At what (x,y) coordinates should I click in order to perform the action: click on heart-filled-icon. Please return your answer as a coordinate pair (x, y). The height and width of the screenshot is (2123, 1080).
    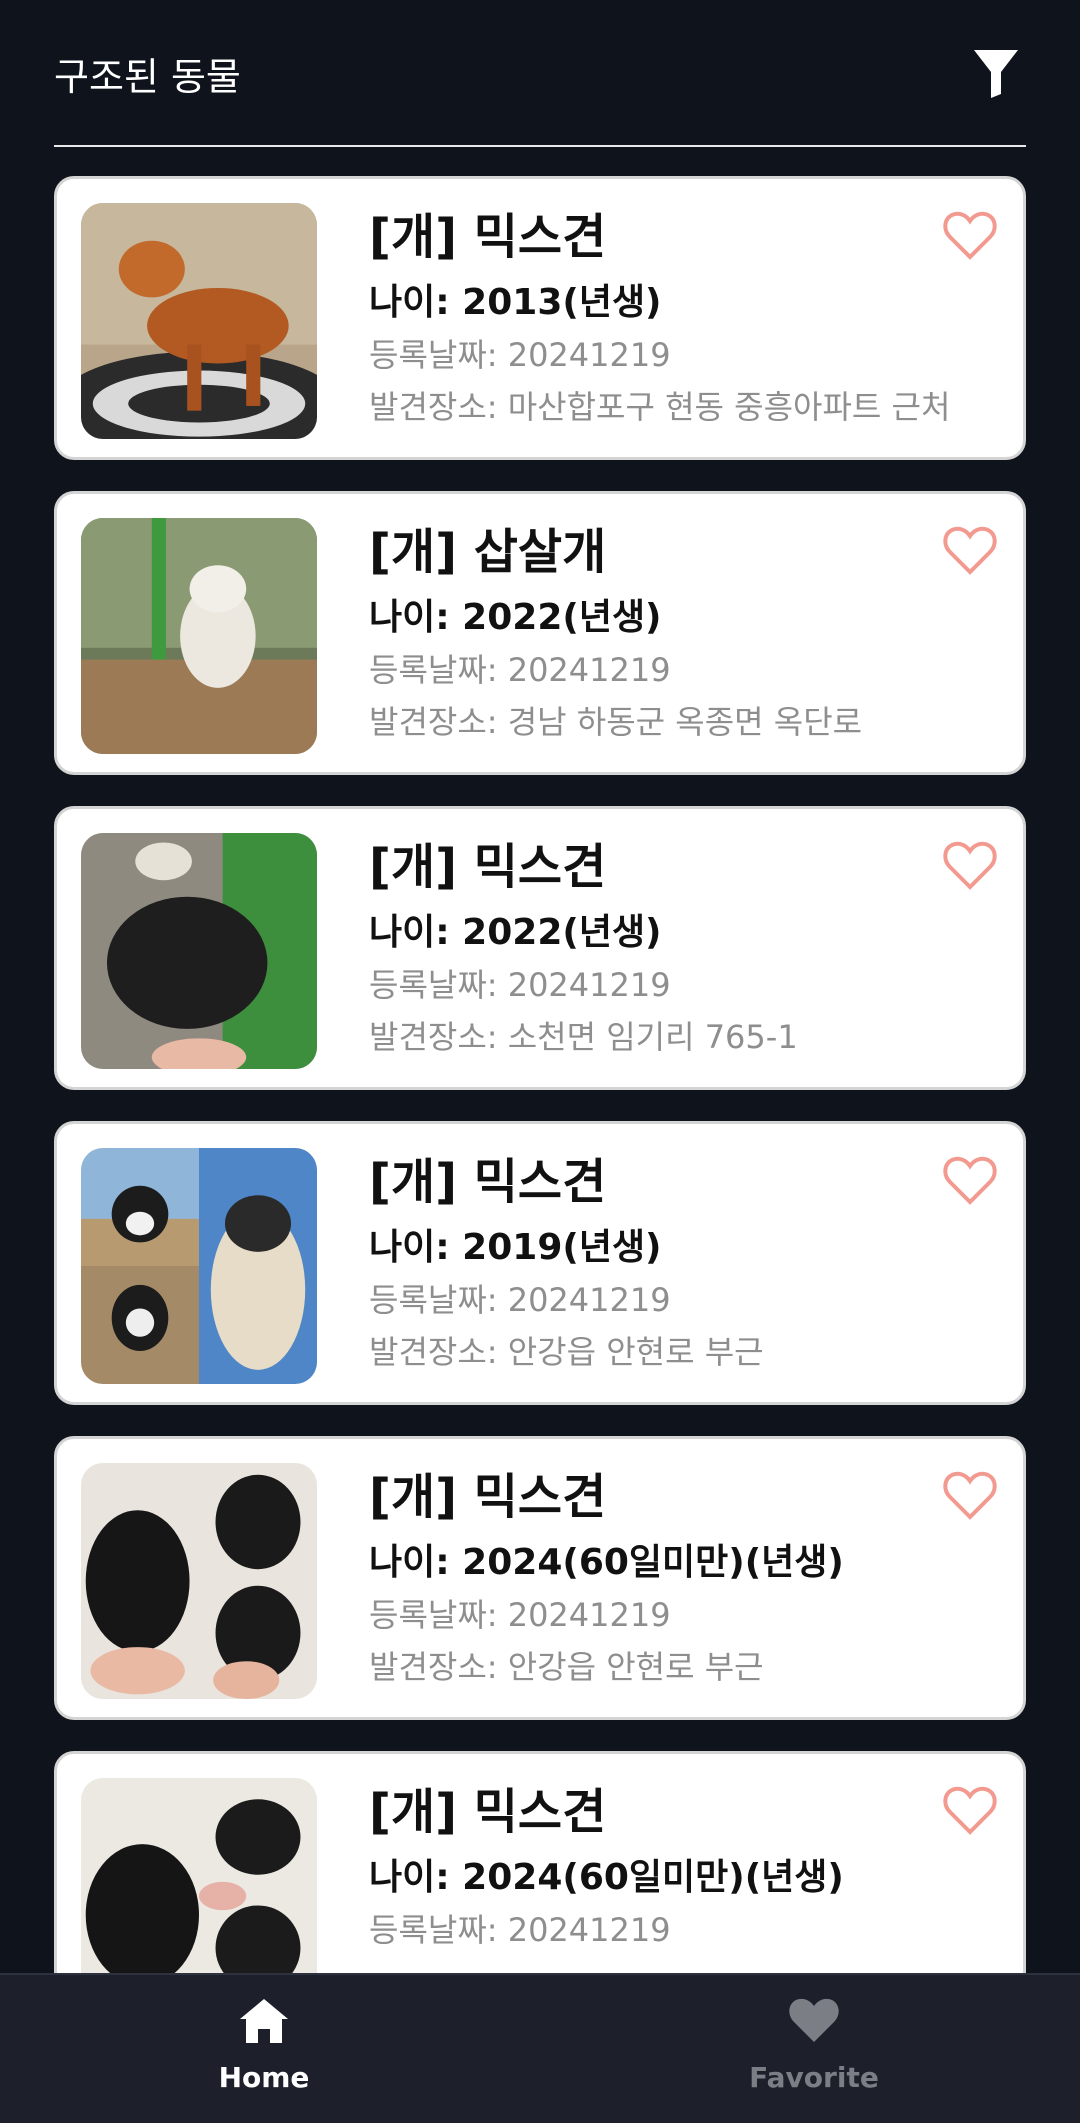
    Looking at the image, I should click on (814, 2020).